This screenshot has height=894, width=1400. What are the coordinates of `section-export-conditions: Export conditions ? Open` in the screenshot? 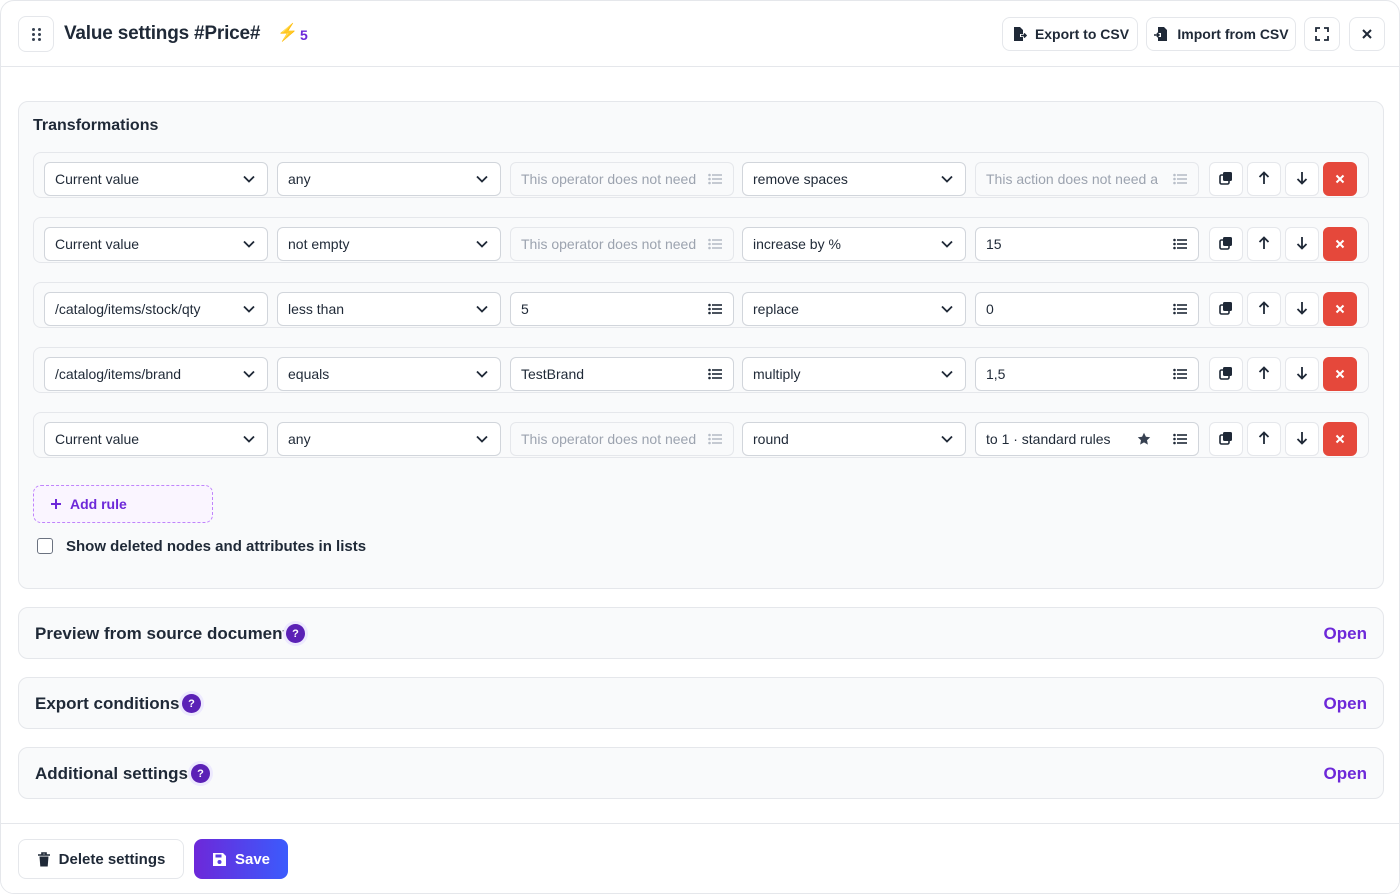 It's located at (701, 703).